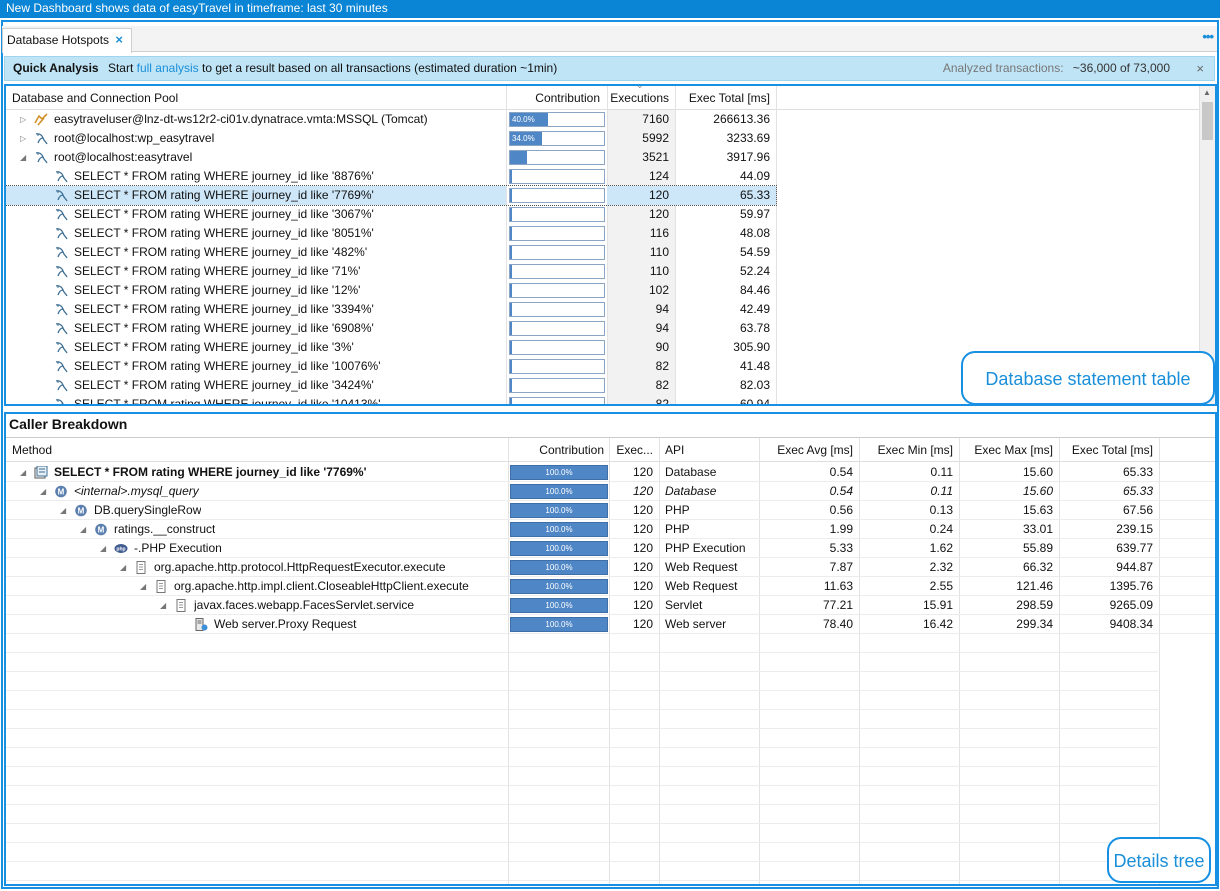 The height and width of the screenshot is (891, 1220). I want to click on exec-total-value: 3233.69, so click(748, 138).